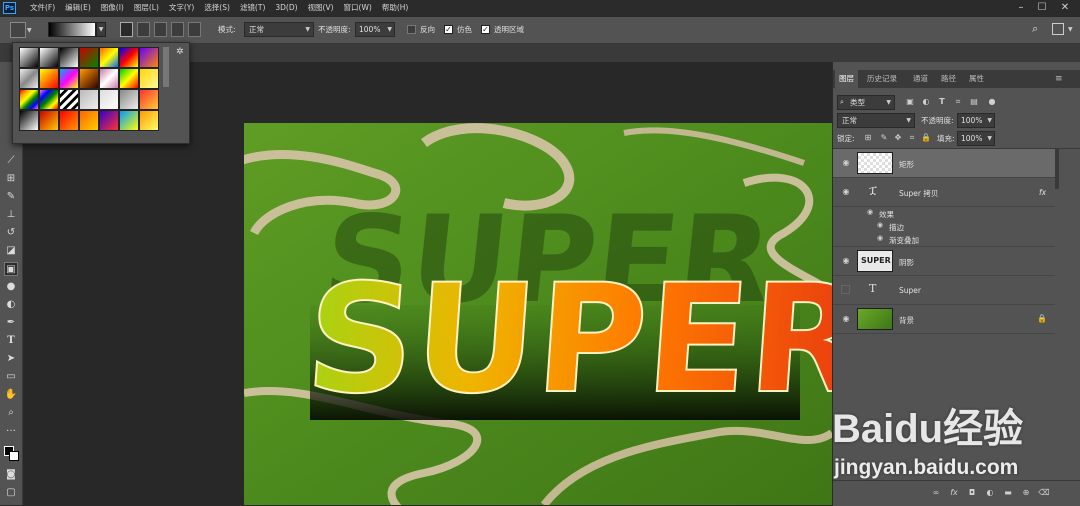  Describe the element at coordinates (944, 163) in the screenshot. I see `layer-rectangle: ◉ 矩形` at that location.